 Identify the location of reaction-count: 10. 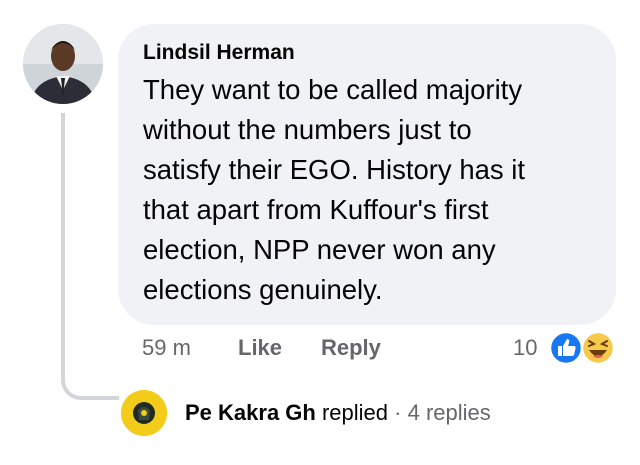
(525, 348).